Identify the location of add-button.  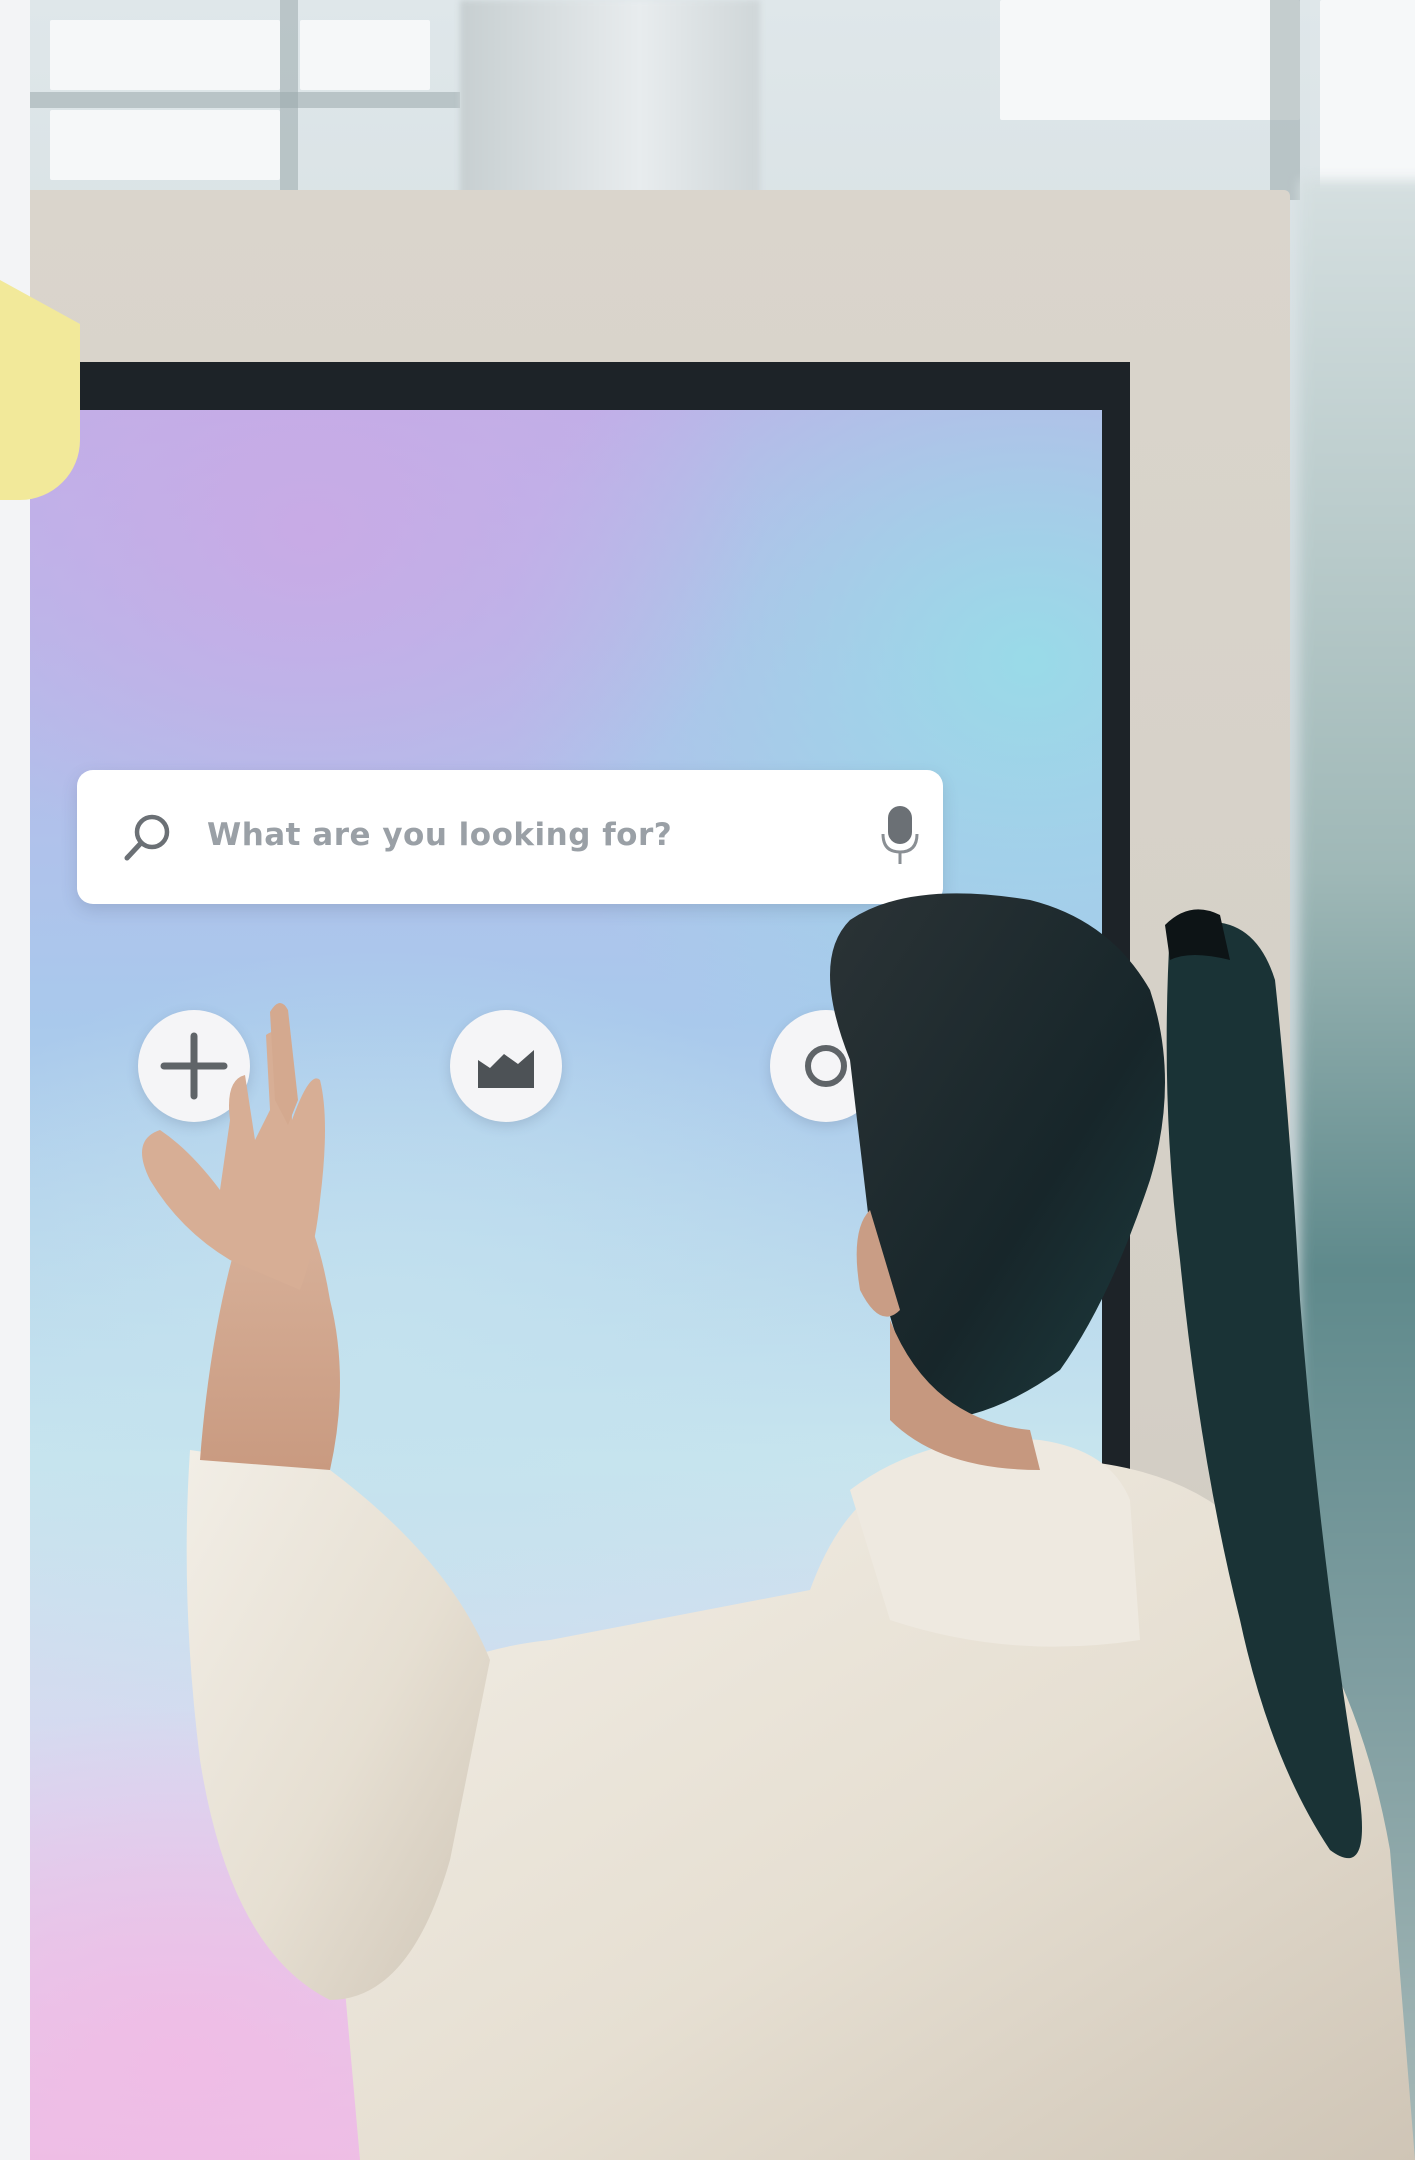
(194, 1066).